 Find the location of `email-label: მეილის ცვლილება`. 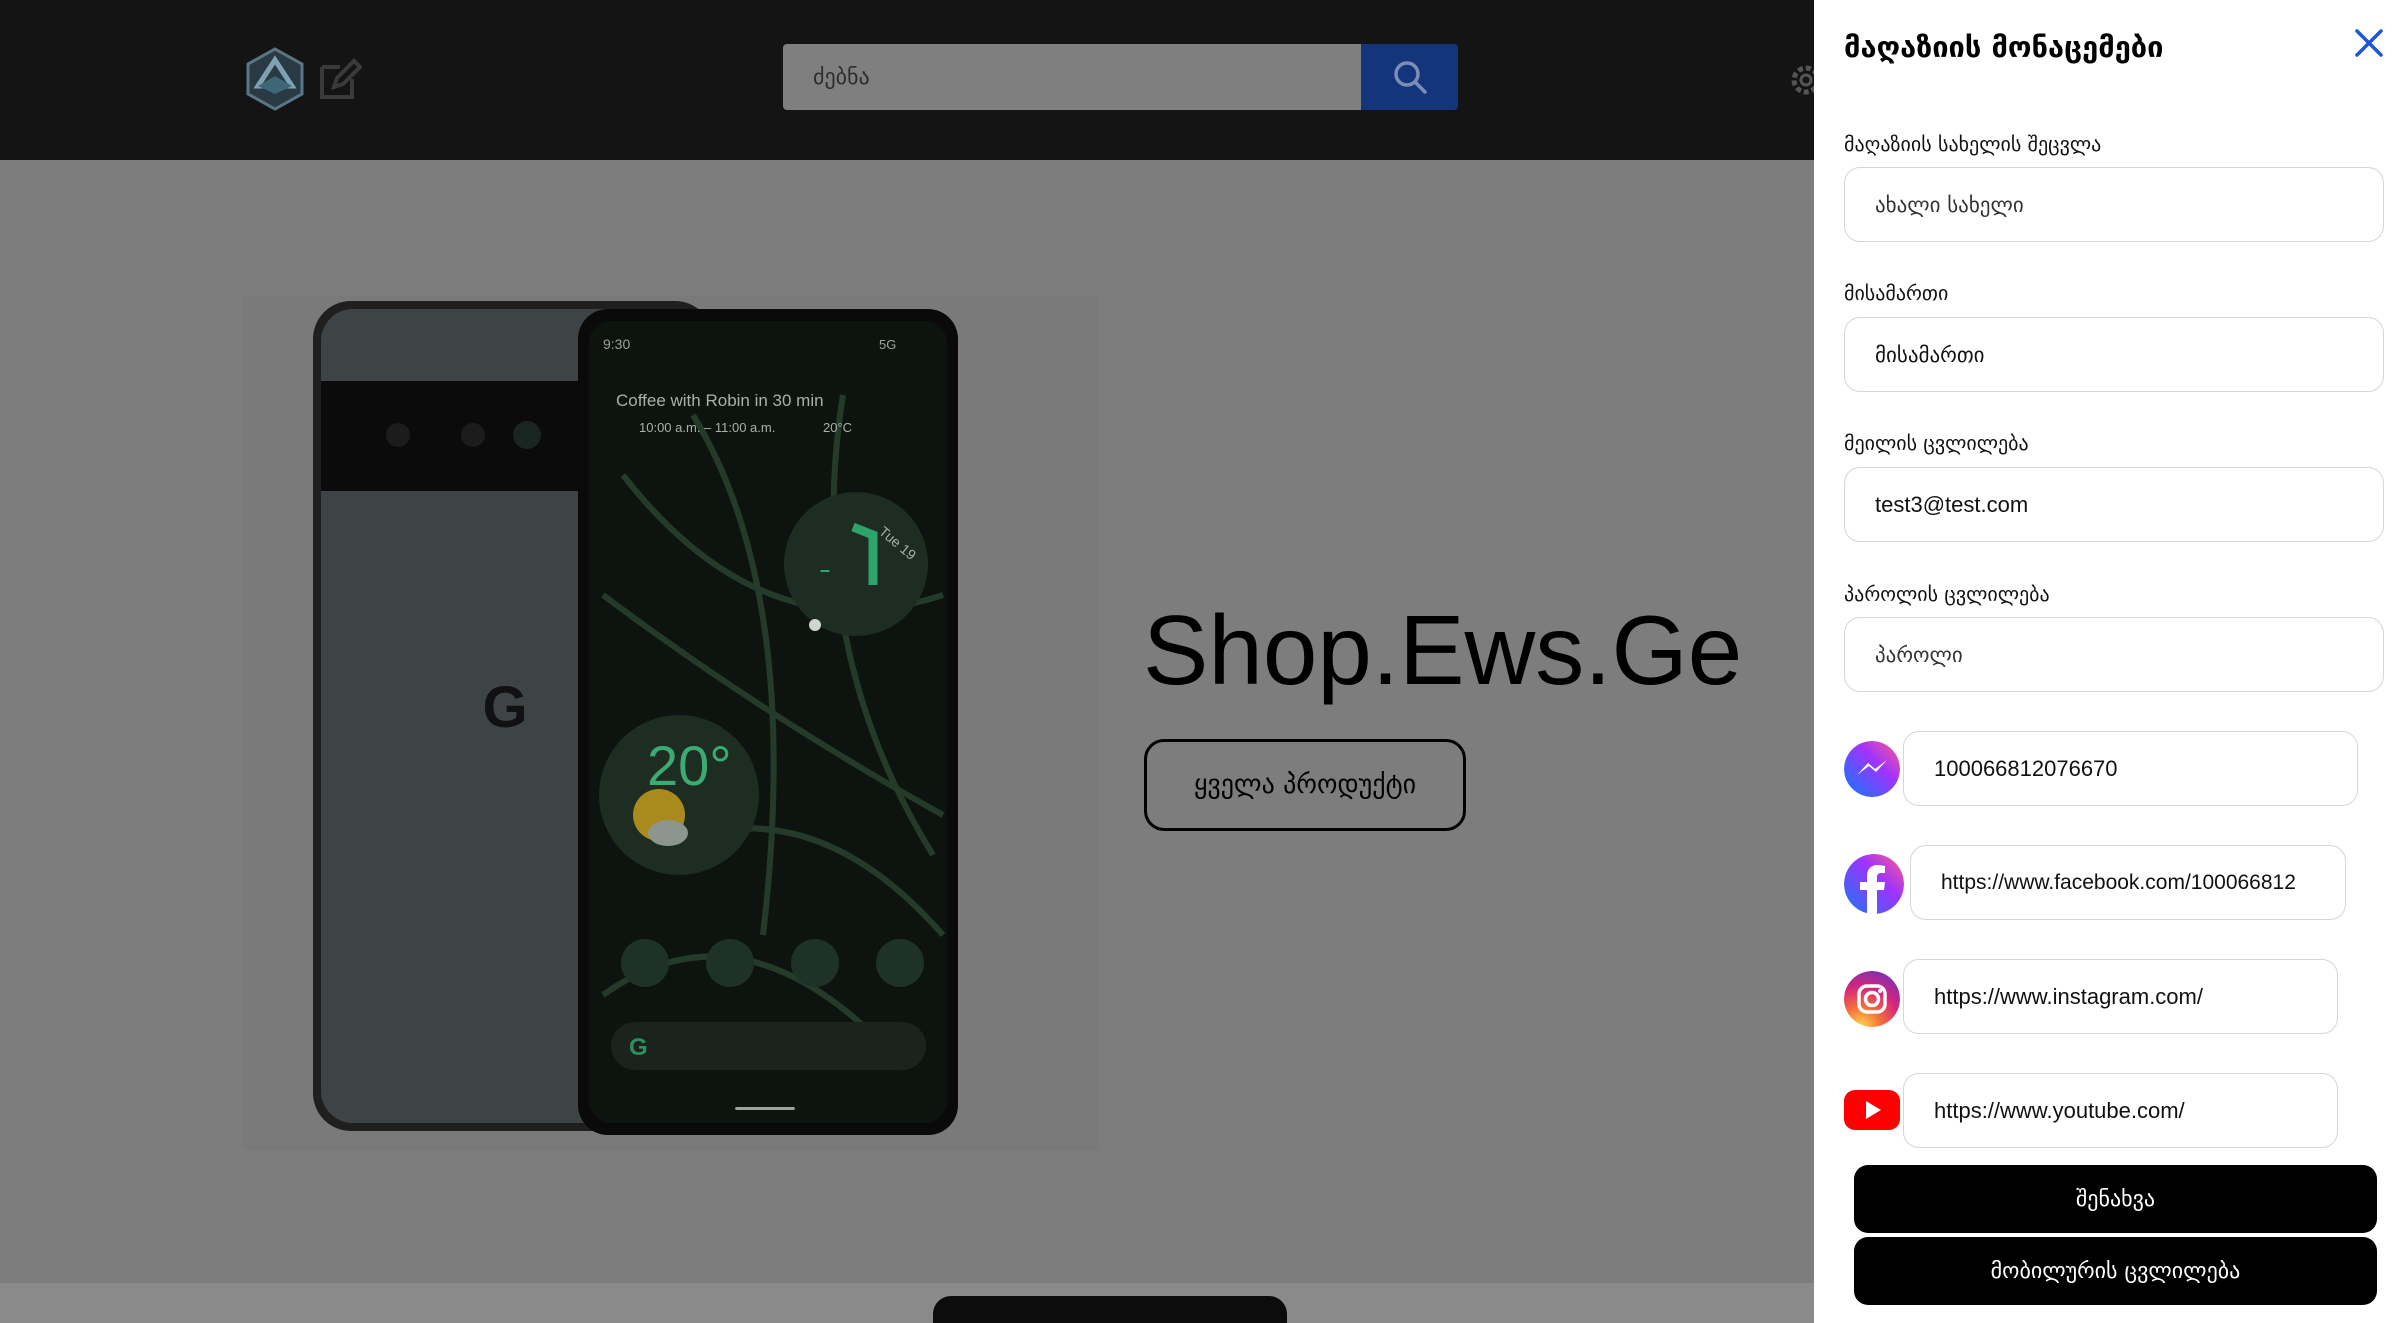

email-label: მეილის ცვლილება is located at coordinates (1936, 443).